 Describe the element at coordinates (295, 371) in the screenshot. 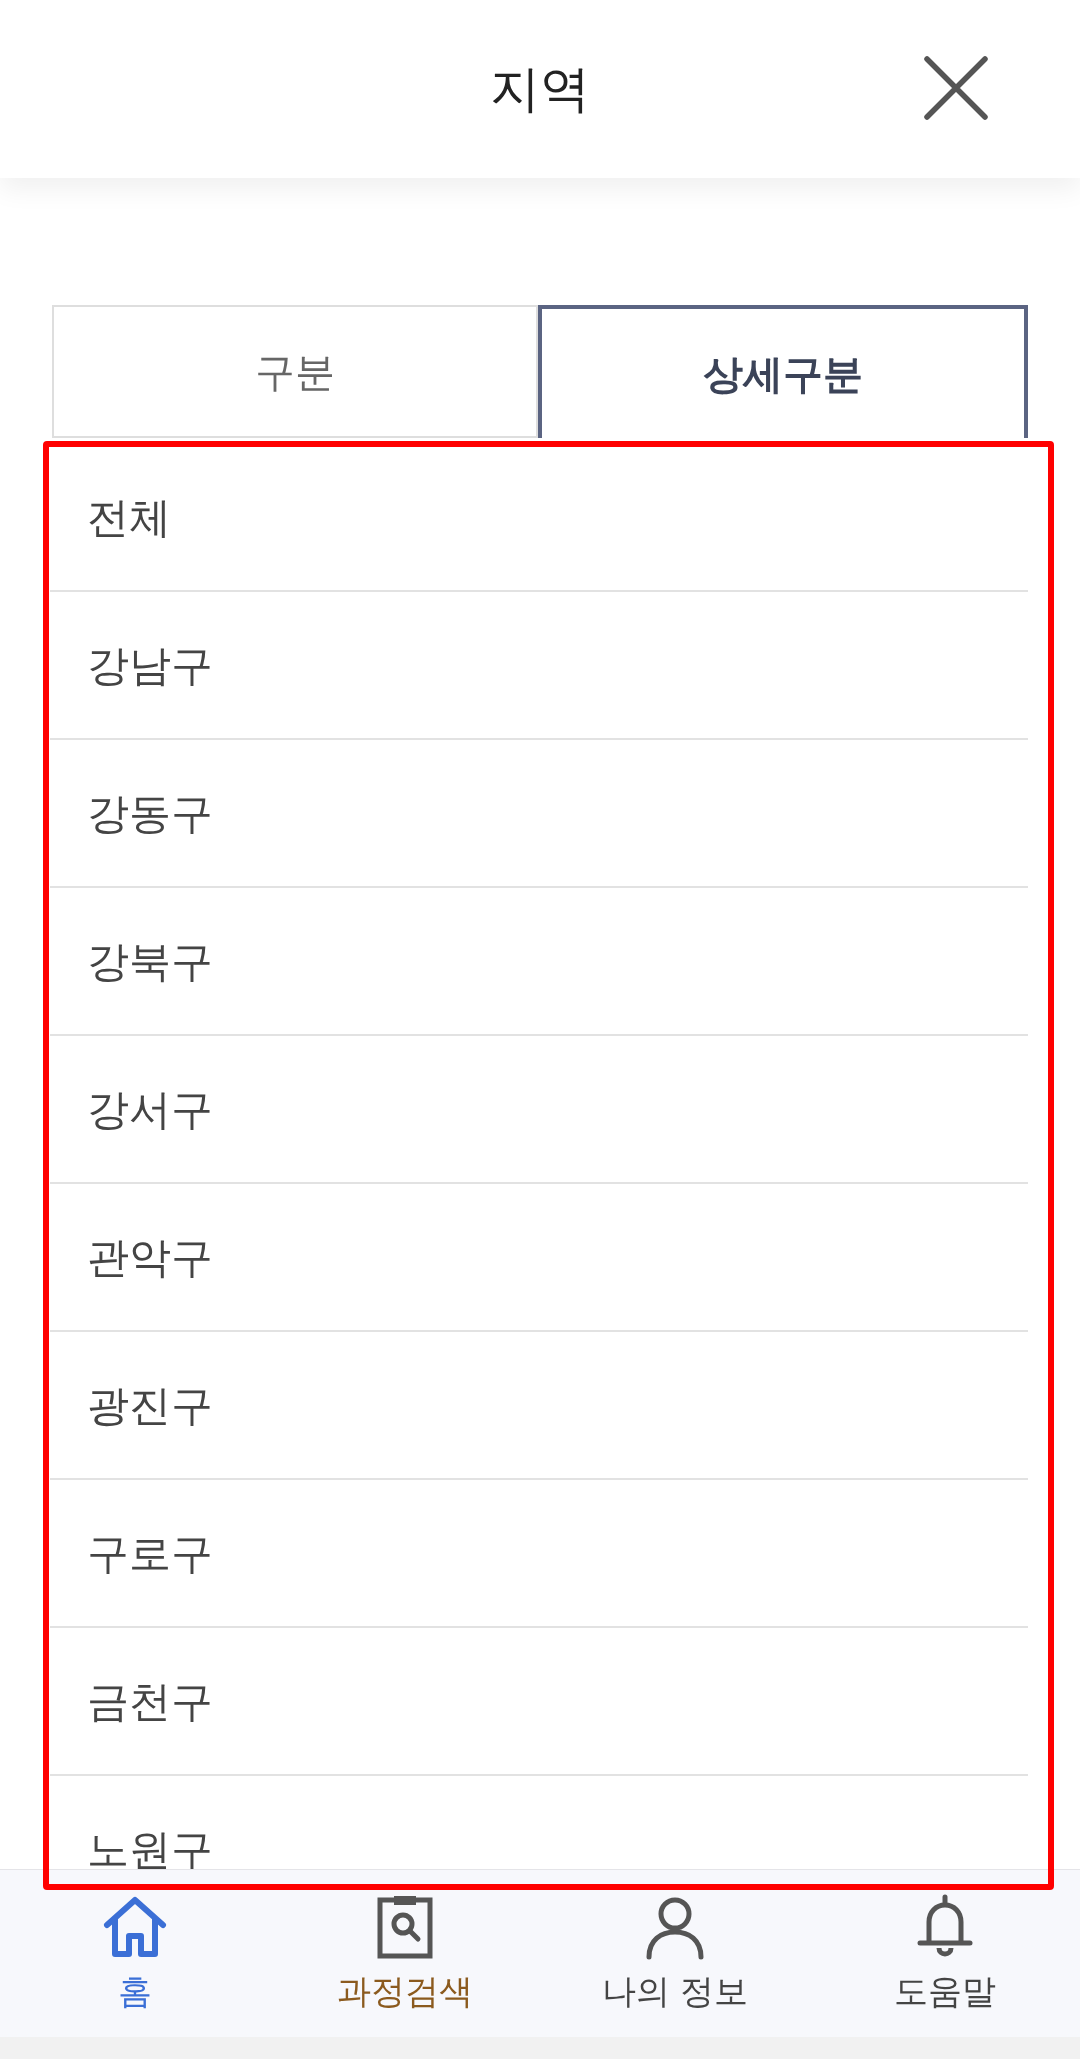

I see `tab: 구분` at that location.